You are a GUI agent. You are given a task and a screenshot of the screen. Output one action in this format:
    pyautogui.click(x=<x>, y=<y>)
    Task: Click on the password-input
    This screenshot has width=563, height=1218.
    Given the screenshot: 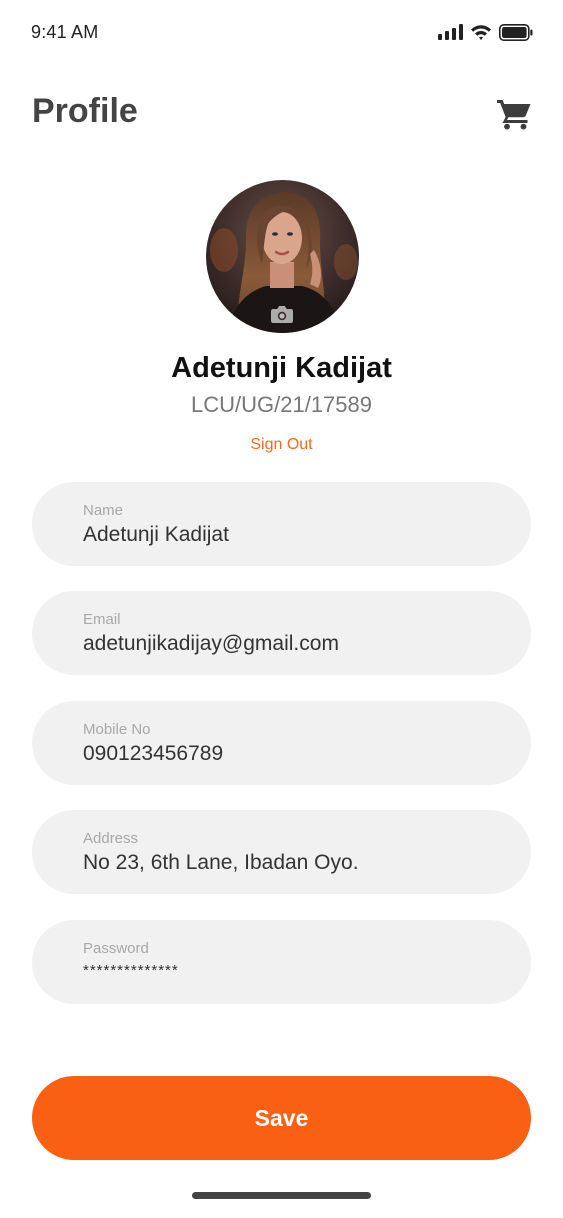 What is the action you would take?
    pyautogui.click(x=293, y=970)
    